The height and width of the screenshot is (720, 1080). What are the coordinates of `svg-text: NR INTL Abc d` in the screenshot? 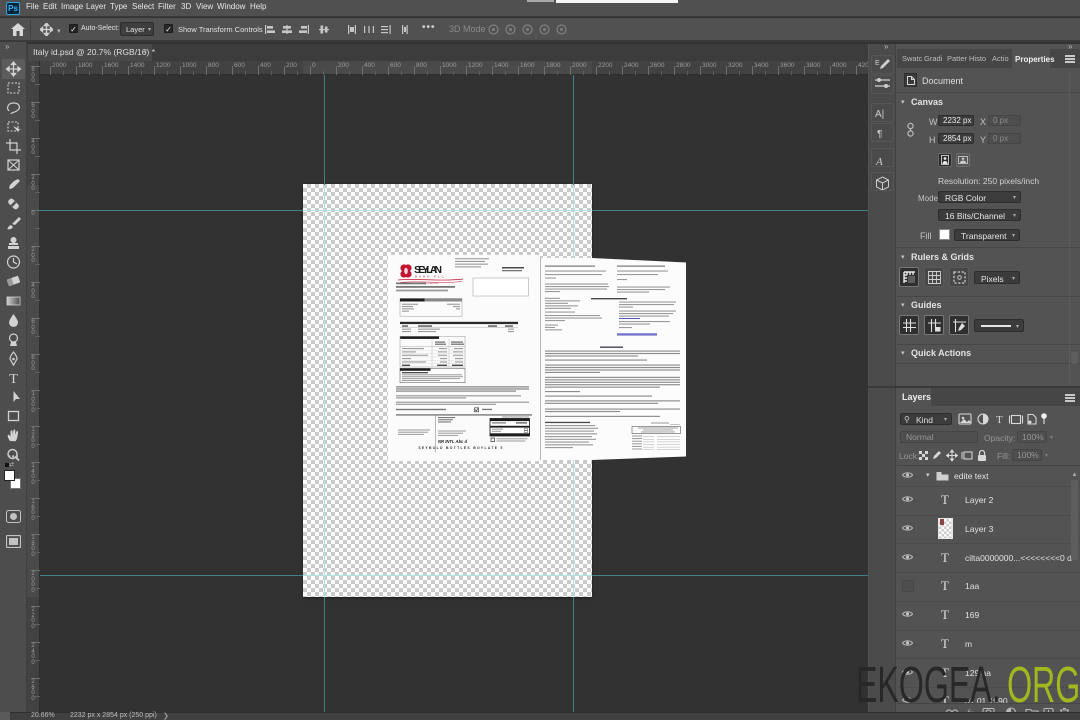 It's located at (453, 441).